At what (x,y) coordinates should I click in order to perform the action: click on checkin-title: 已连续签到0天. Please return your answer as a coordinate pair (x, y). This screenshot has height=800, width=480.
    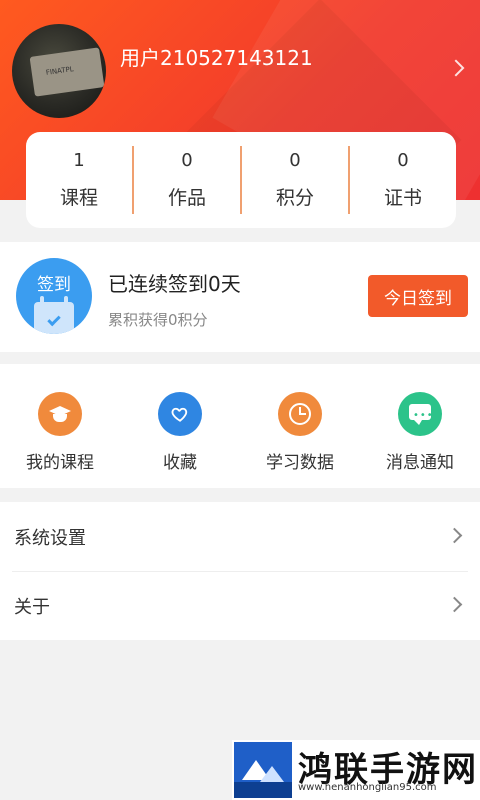
    Looking at the image, I should click on (174, 284).